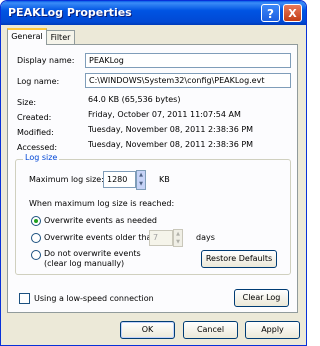 This screenshot has height=346, width=320. I want to click on display-name-label: Display name:, so click(46, 60).